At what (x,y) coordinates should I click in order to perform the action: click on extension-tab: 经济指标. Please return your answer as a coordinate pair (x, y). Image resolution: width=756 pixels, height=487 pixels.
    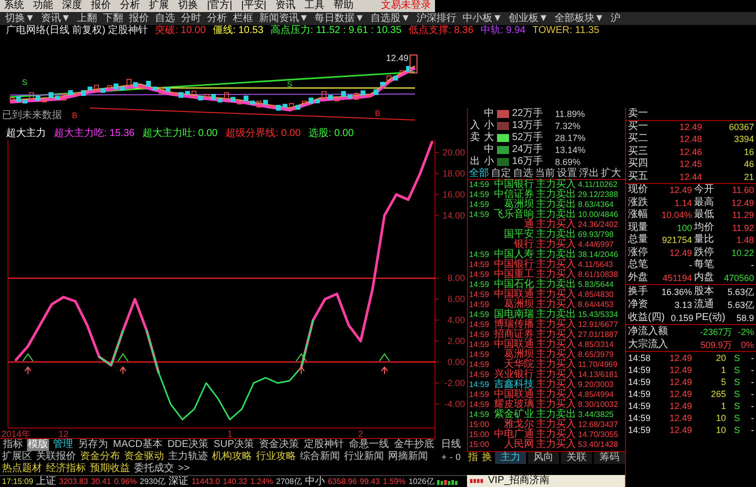
    Looking at the image, I should click on (66, 469).